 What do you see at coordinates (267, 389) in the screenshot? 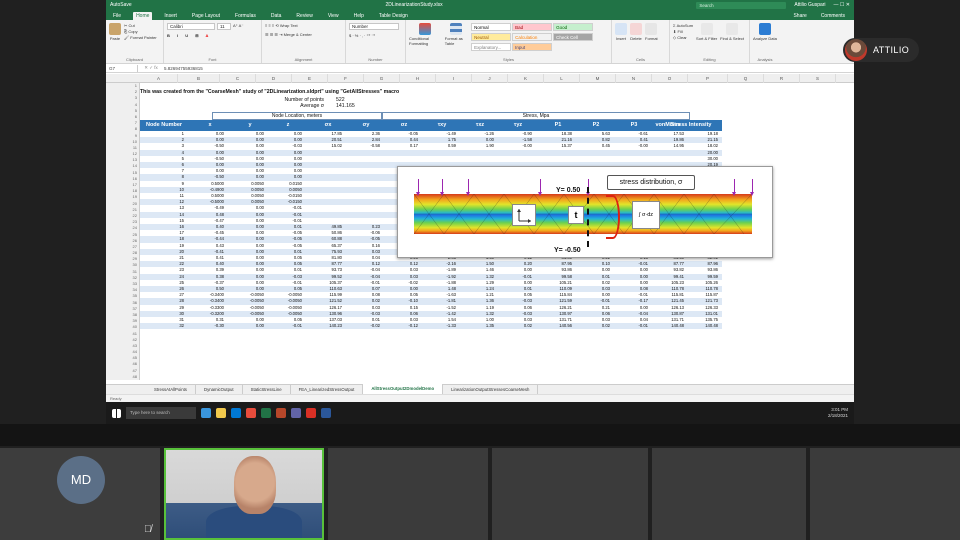
I see `sheet-tab: StaticStressLine` at bounding box center [267, 389].